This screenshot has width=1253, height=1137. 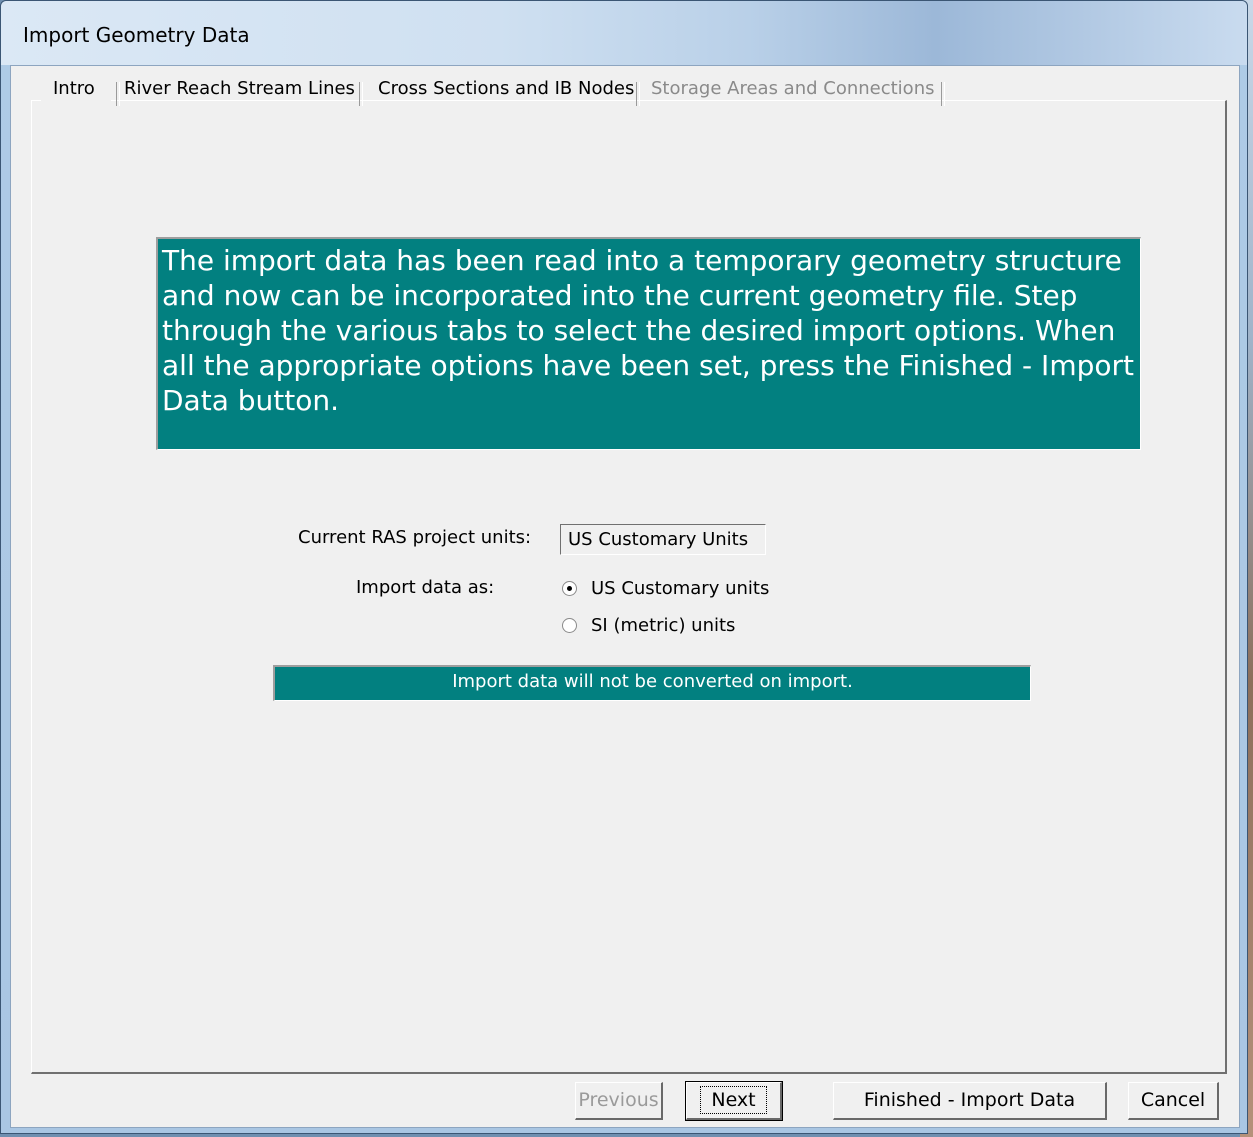 What do you see at coordinates (663, 625) in the screenshot?
I see `radio-si-metric-label: SI (metric) units` at bounding box center [663, 625].